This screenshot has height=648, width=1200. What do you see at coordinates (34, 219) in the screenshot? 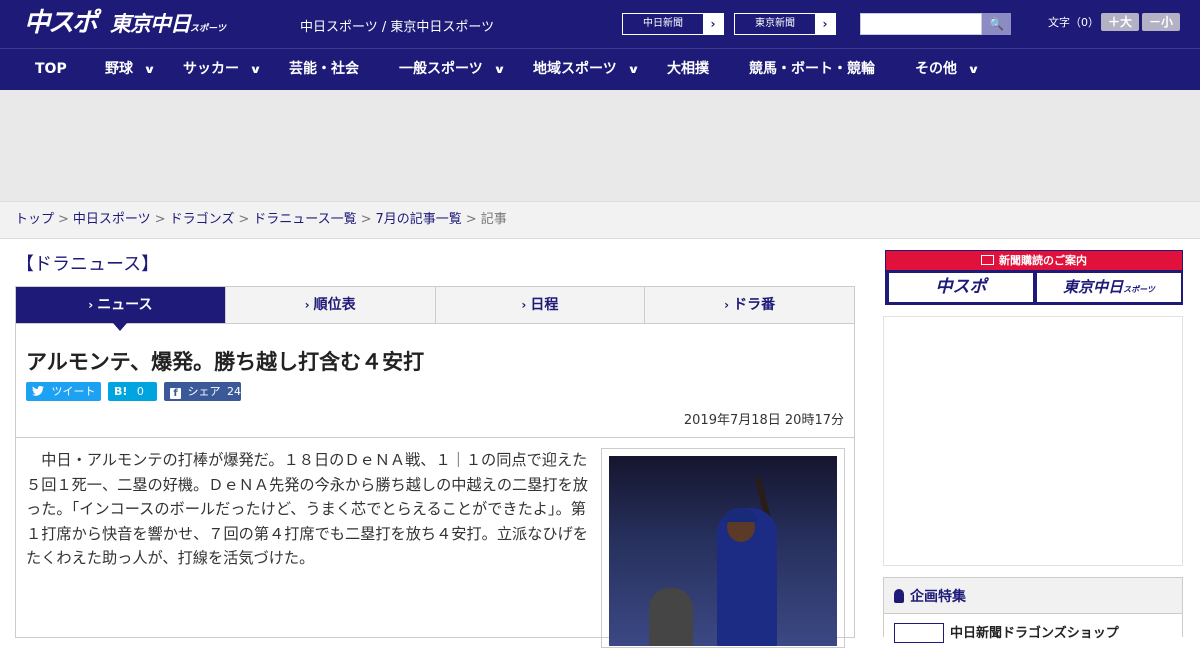
I see `breadcrumb-link-top: トップ` at bounding box center [34, 219].